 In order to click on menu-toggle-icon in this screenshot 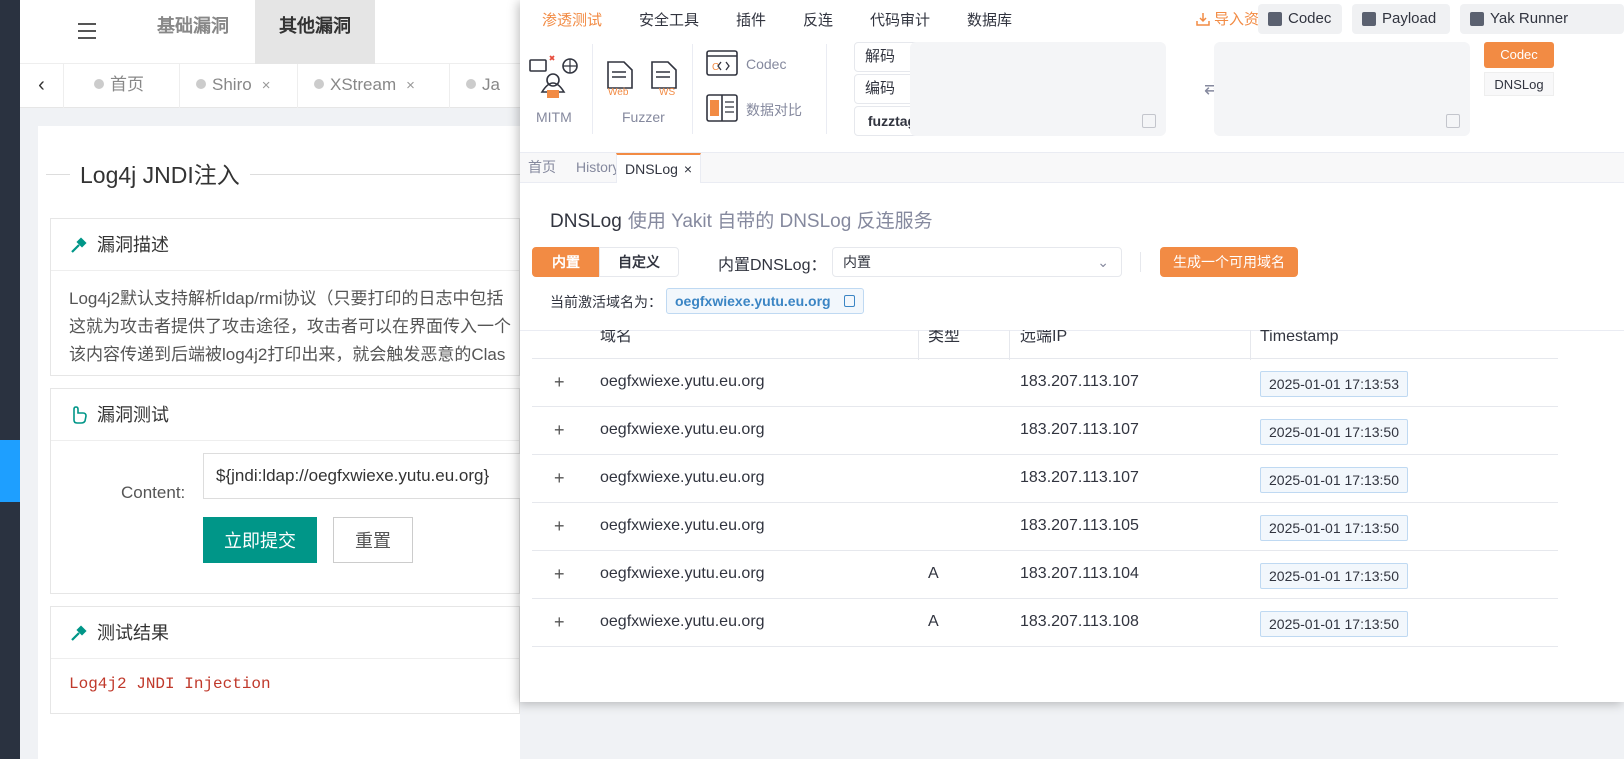, I will do `click(87, 32)`.